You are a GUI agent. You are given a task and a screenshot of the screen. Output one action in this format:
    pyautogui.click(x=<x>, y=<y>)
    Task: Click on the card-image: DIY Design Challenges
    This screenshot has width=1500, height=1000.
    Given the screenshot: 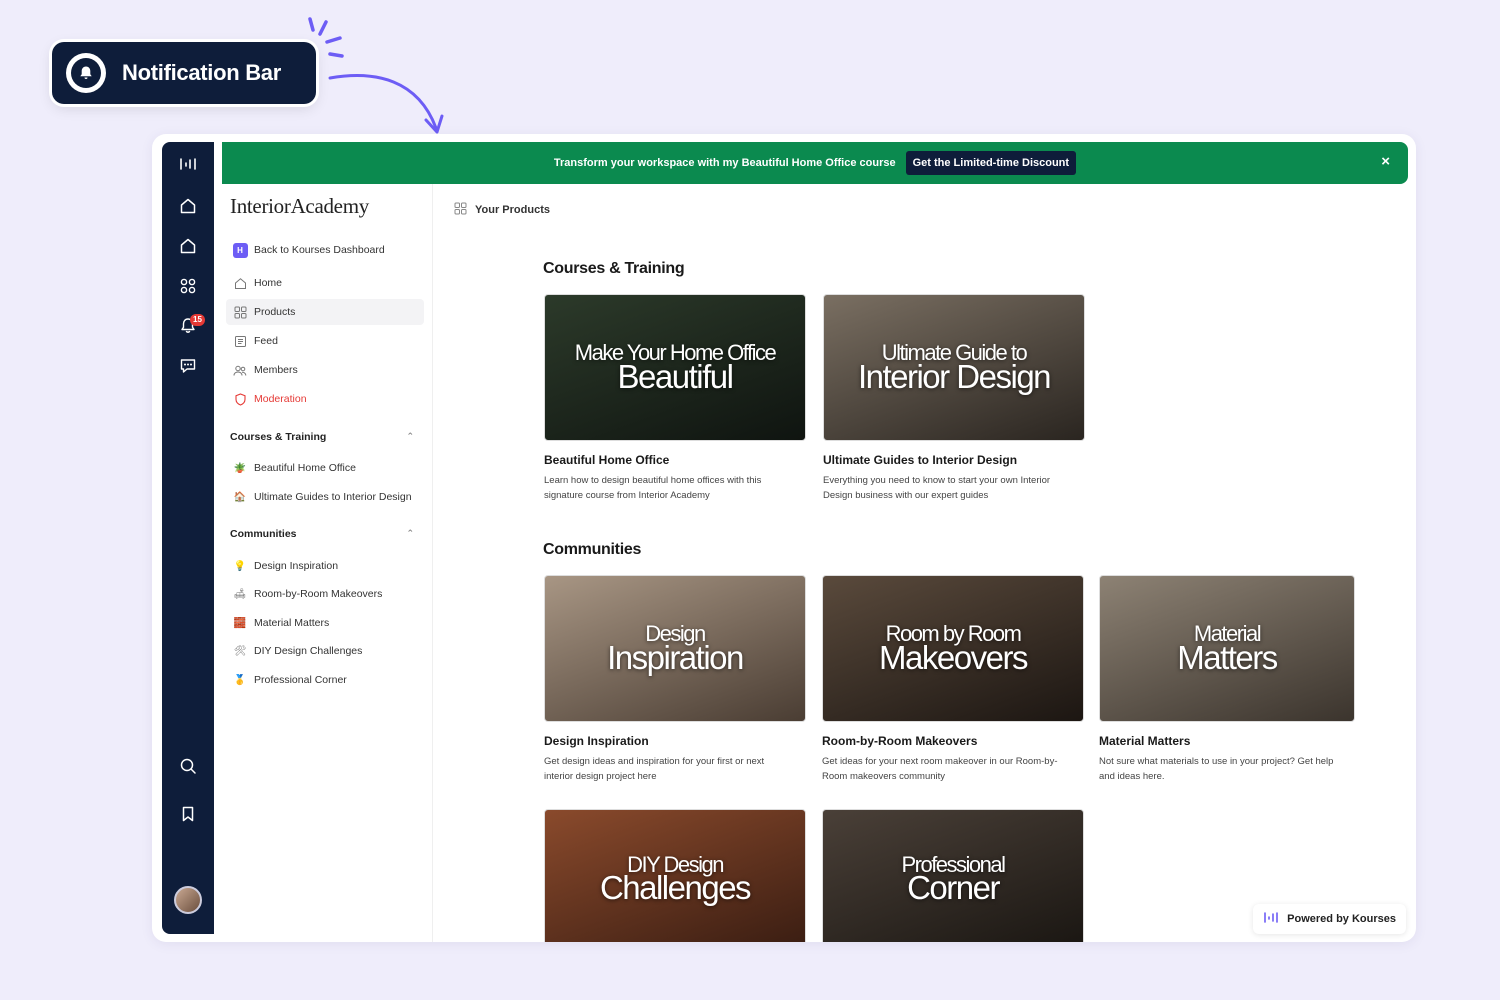 What is the action you would take?
    pyautogui.click(x=675, y=875)
    